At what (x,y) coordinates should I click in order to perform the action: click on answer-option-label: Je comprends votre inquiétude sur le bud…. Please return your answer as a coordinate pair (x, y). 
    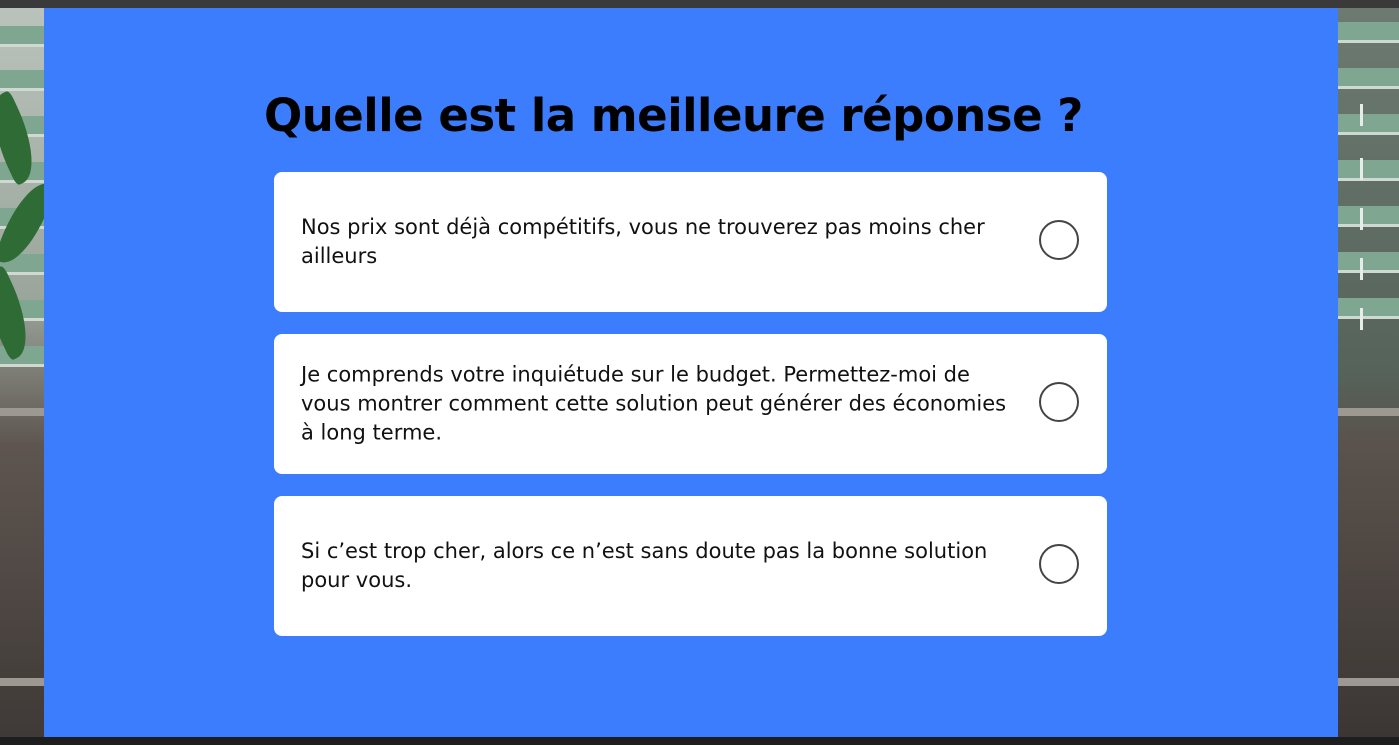
    Looking at the image, I should click on (654, 403).